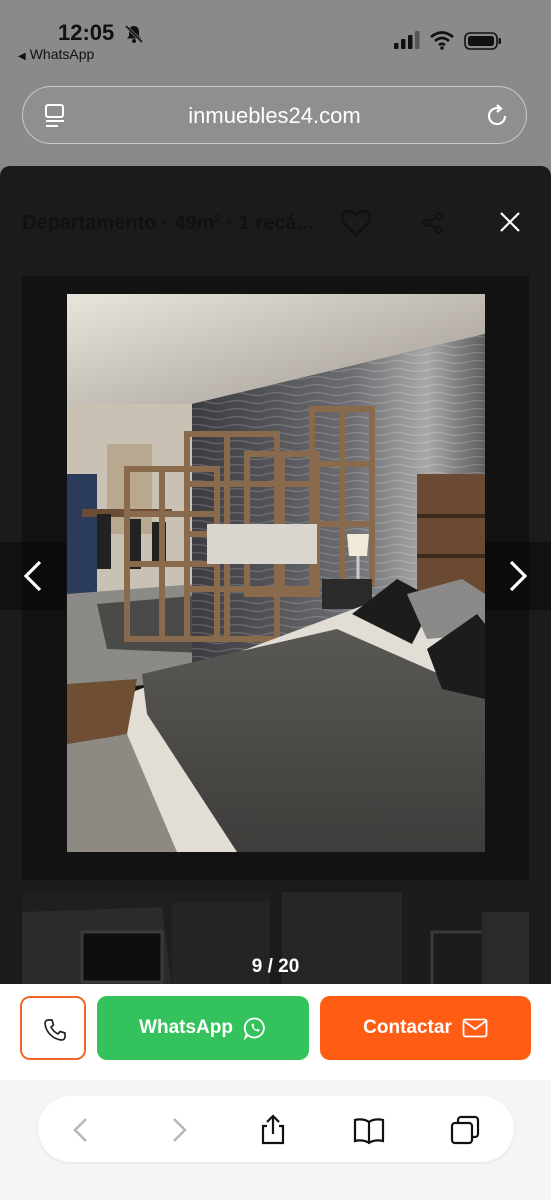 The height and width of the screenshot is (1200, 551). Describe the element at coordinates (356, 223) in the screenshot. I see `heart-icon` at that location.